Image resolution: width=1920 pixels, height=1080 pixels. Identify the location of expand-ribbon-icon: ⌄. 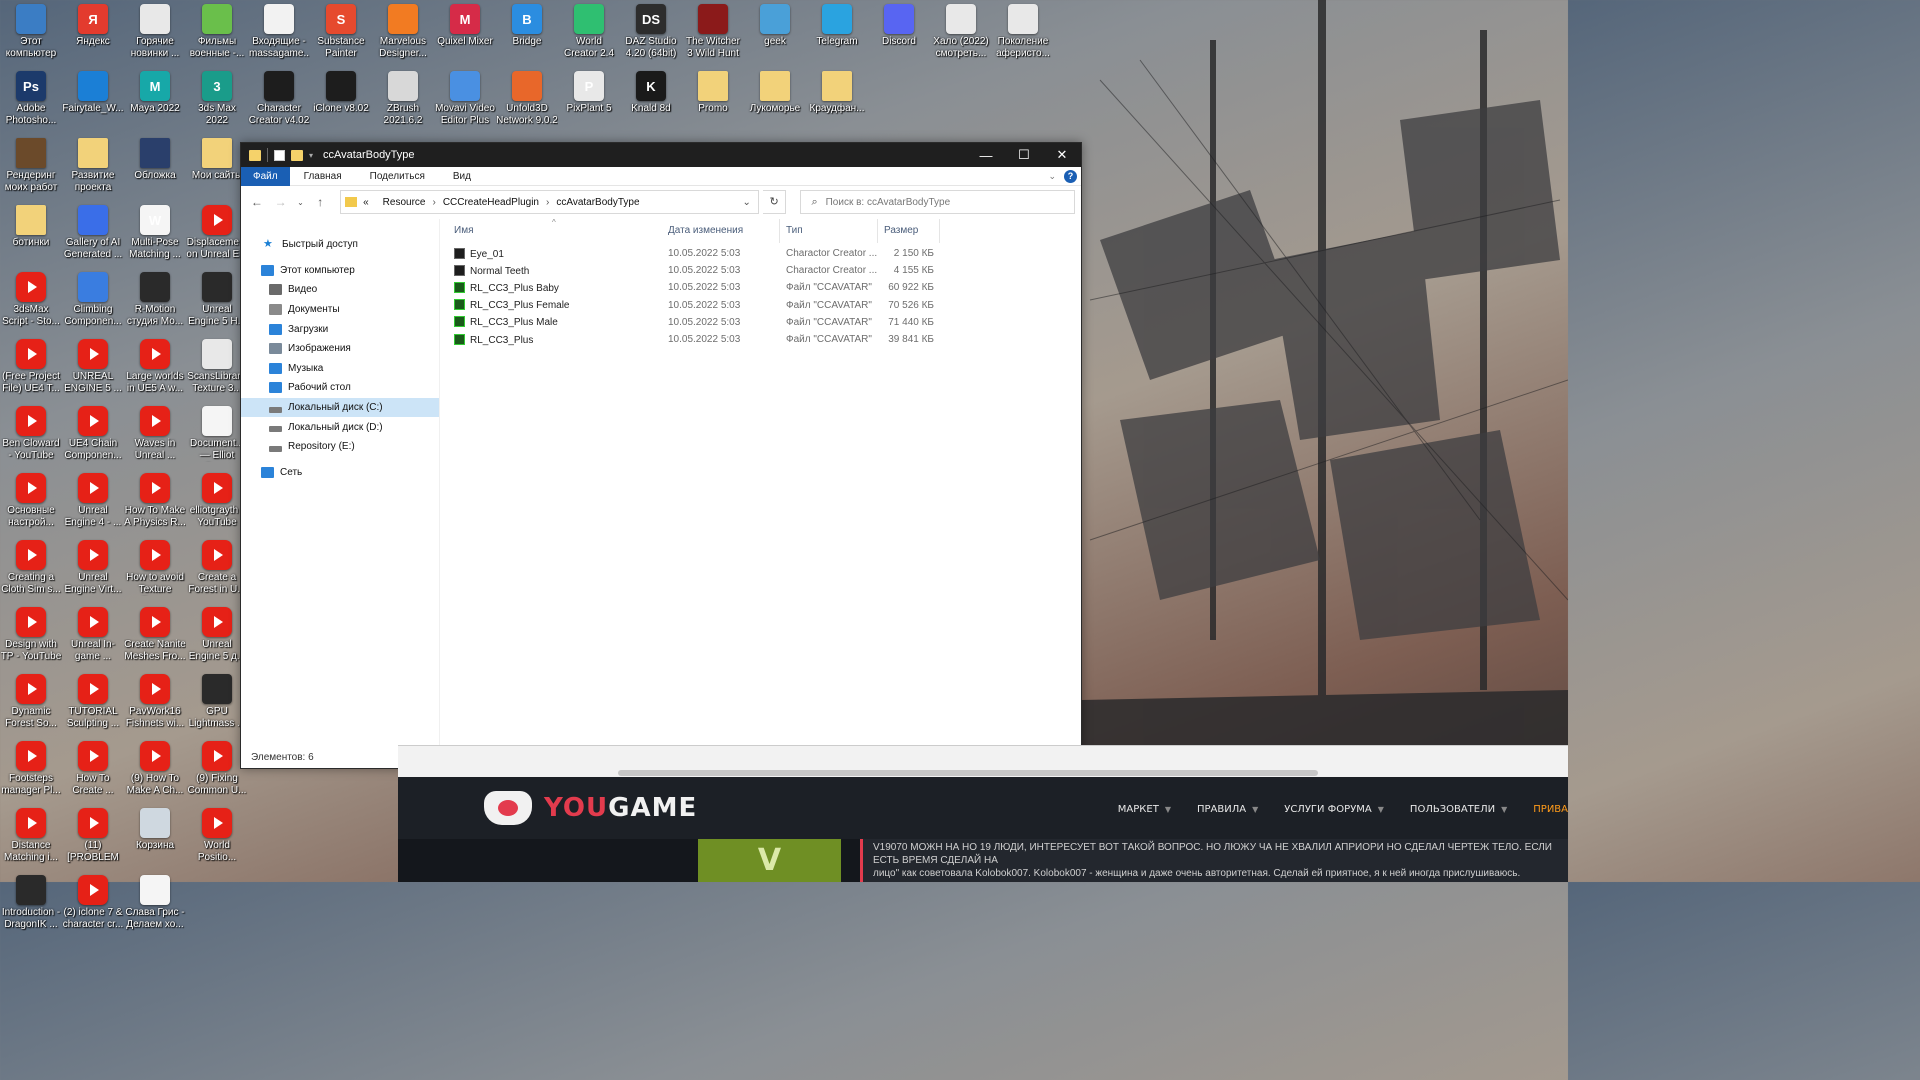
(1052, 176).